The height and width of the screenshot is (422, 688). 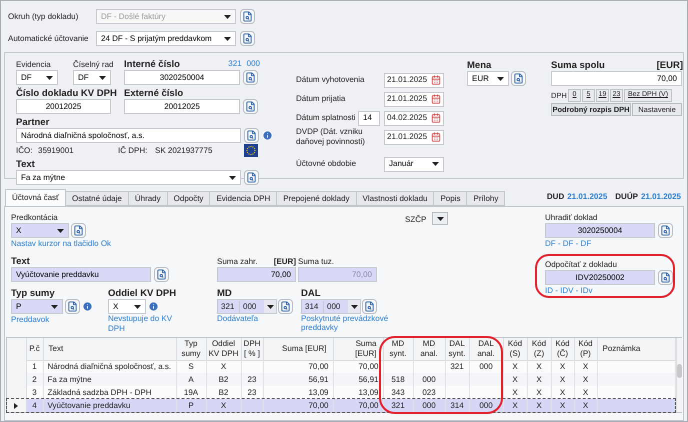 I want to click on account-field: 314 000, so click(x=331, y=306).